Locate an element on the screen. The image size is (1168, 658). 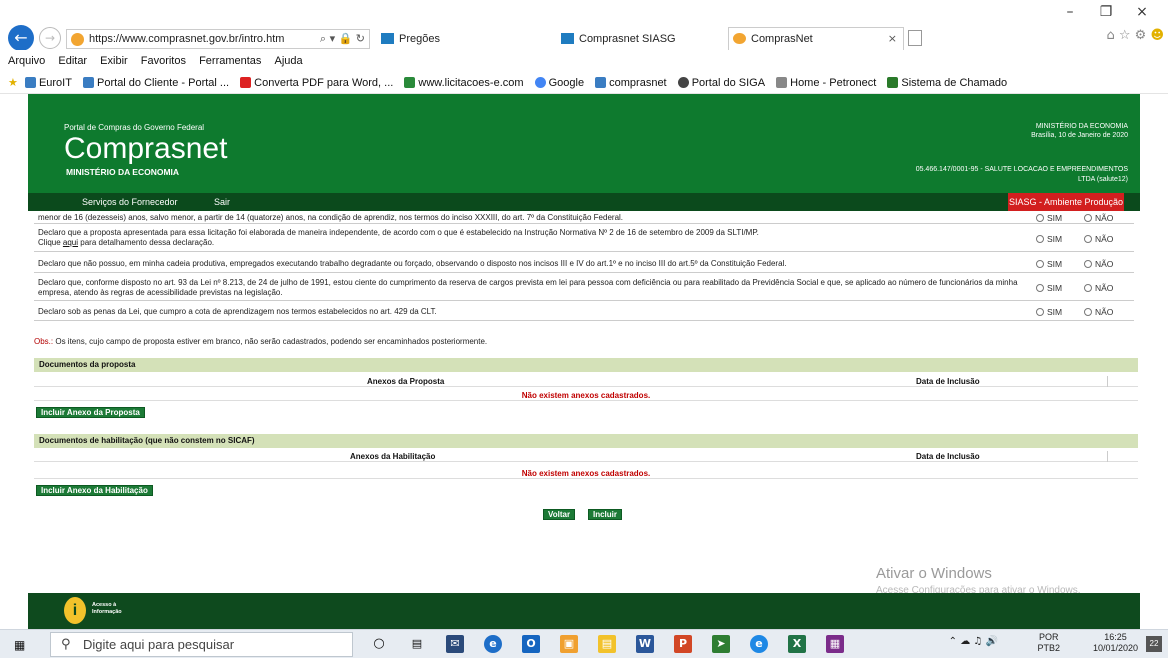
obs-label: Obs.: is located at coordinates (44, 341).